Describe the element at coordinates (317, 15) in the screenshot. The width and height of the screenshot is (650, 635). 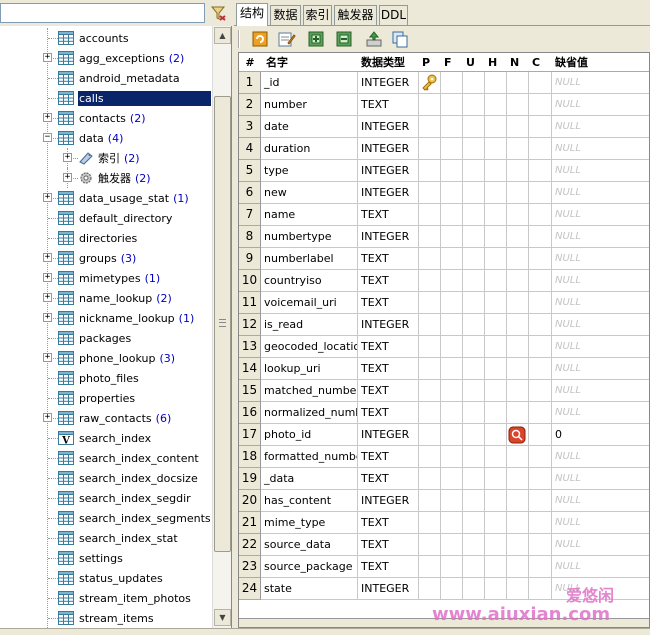
I see `tab-2: 索引` at that location.